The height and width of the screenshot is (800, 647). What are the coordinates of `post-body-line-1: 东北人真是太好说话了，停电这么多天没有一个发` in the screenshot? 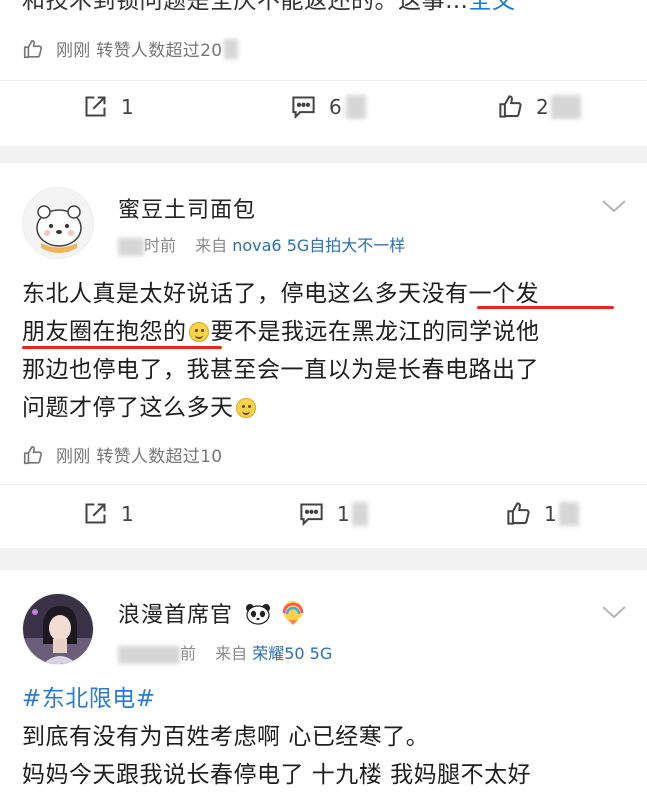 It's located at (280, 294).